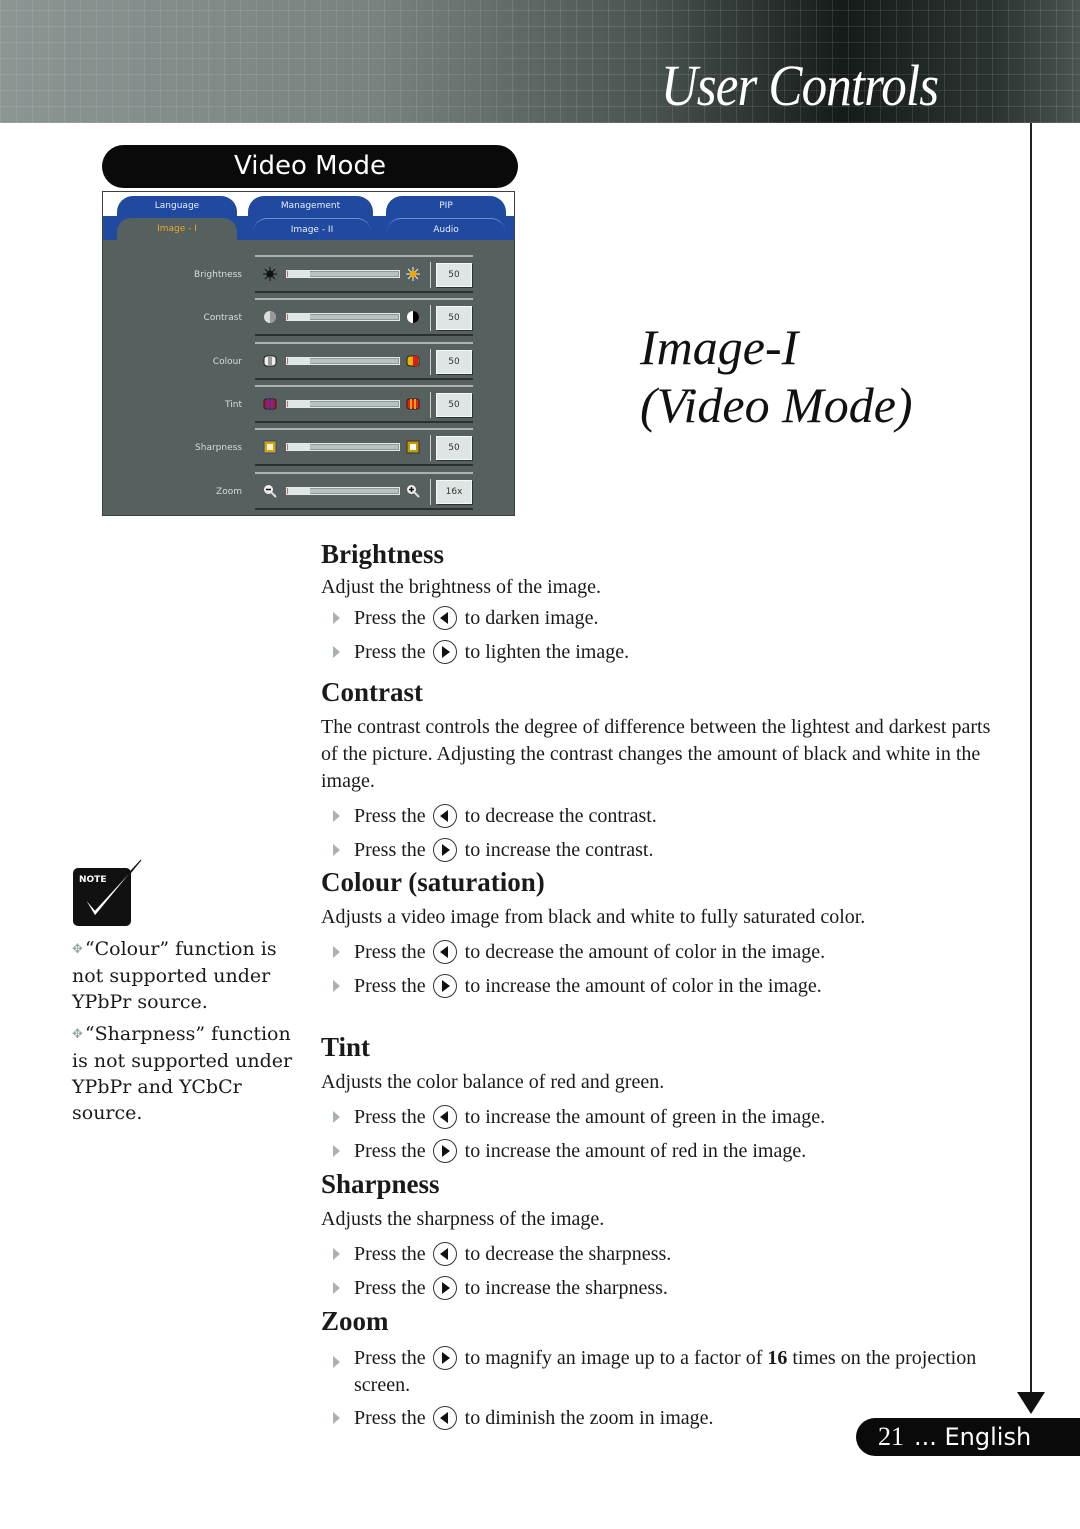  I want to click on osd-row-label: Sharpness, so click(218, 448).